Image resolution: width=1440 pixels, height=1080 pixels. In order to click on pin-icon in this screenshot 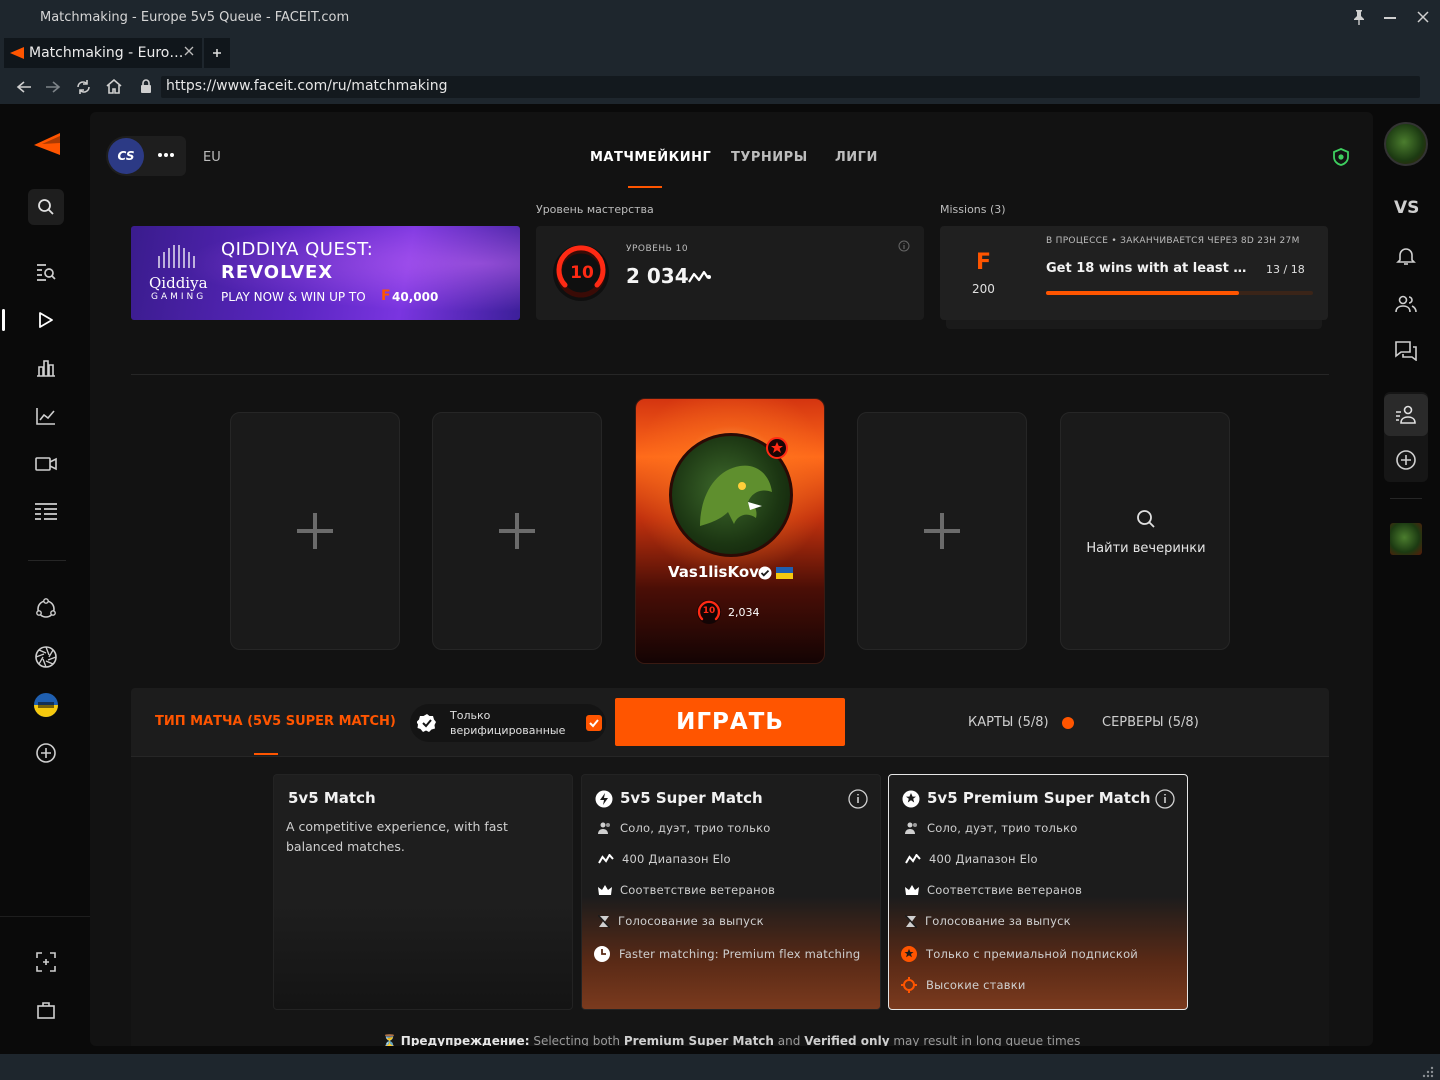, I will do `click(1359, 17)`.